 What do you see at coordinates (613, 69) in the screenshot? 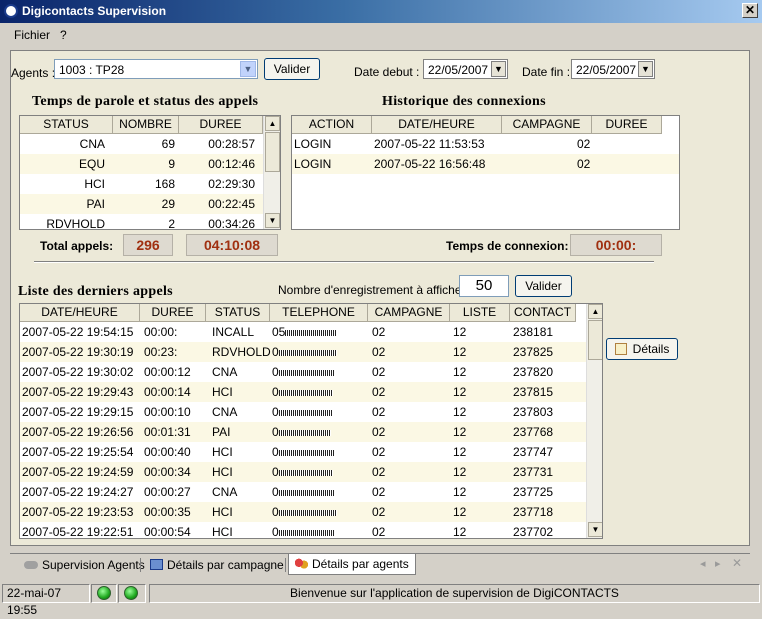
I see `date-end-picker: 22/05/2007 ▼` at bounding box center [613, 69].